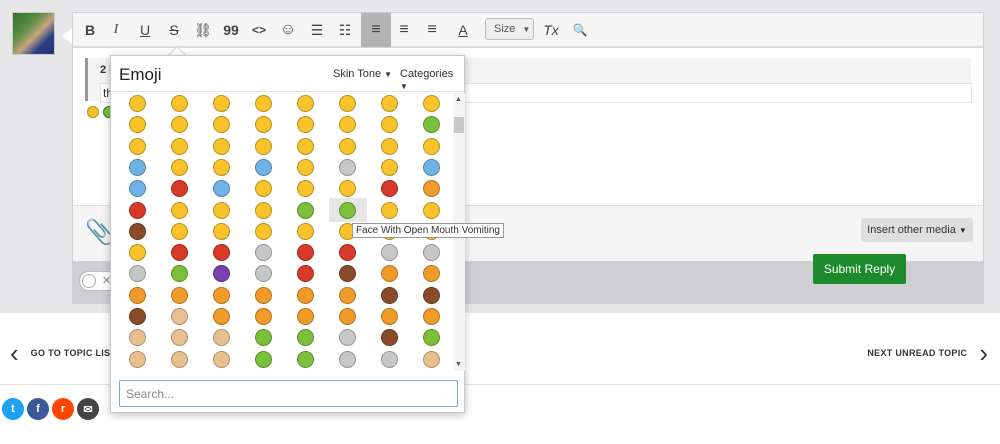 The width and height of the screenshot is (1000, 444). Describe the element at coordinates (13, 409) in the screenshot. I see `twitter-share-icon: t` at that location.